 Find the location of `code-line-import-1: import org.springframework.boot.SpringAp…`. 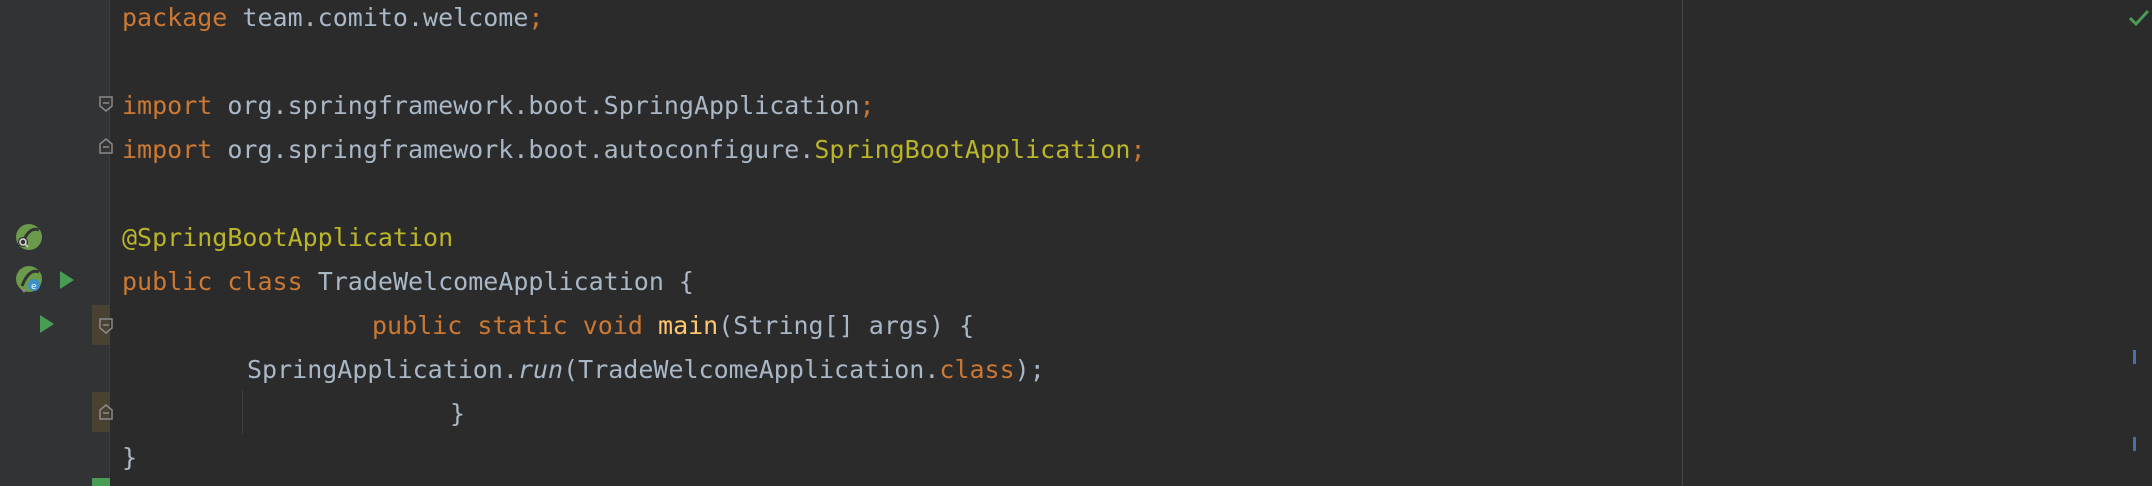

code-line-import-1: import org.springframework.boot.SpringAp… is located at coordinates (498, 106).